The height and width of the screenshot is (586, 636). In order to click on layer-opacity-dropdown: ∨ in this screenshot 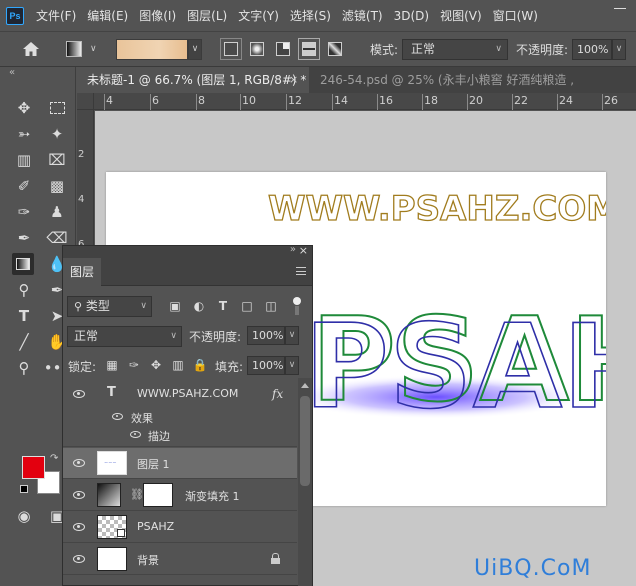, I will do `click(292, 335)`.